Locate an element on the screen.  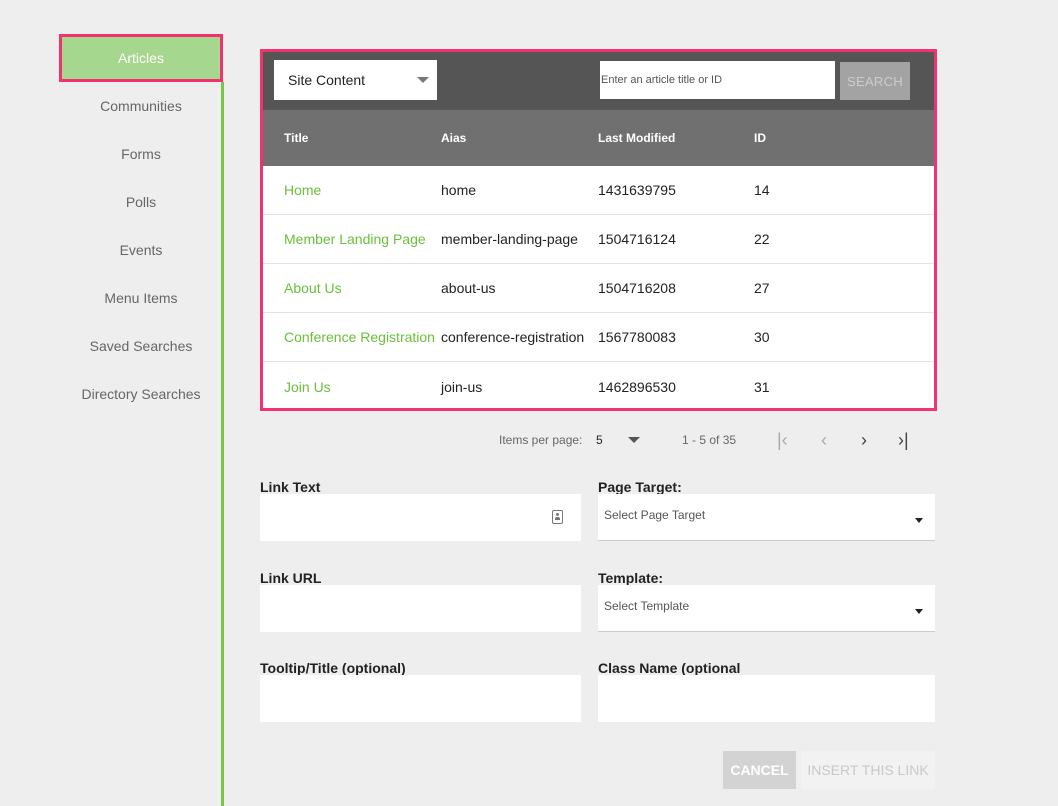
sidebar-item-forms: Forms is located at coordinates (141, 154).